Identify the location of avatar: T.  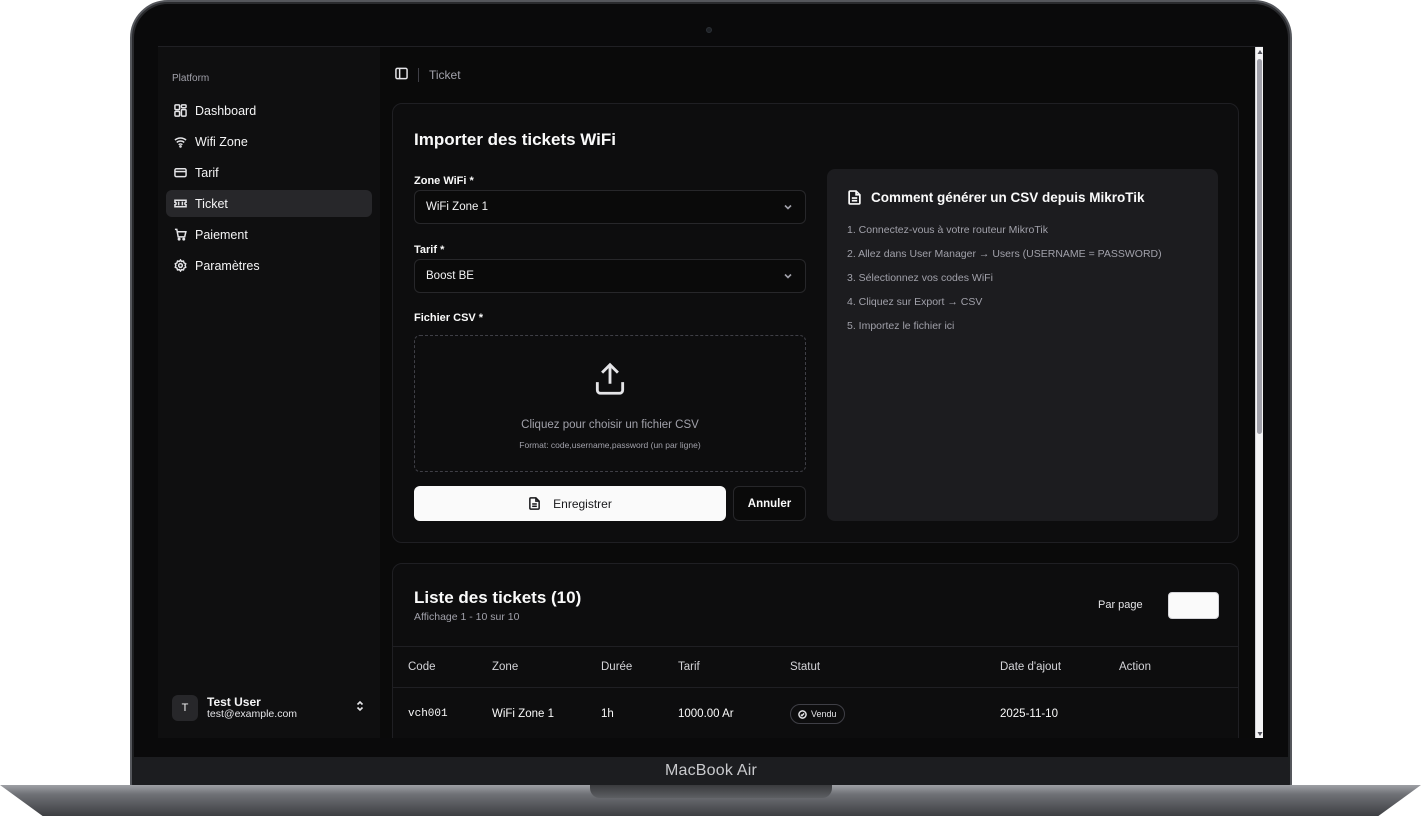
(185, 708).